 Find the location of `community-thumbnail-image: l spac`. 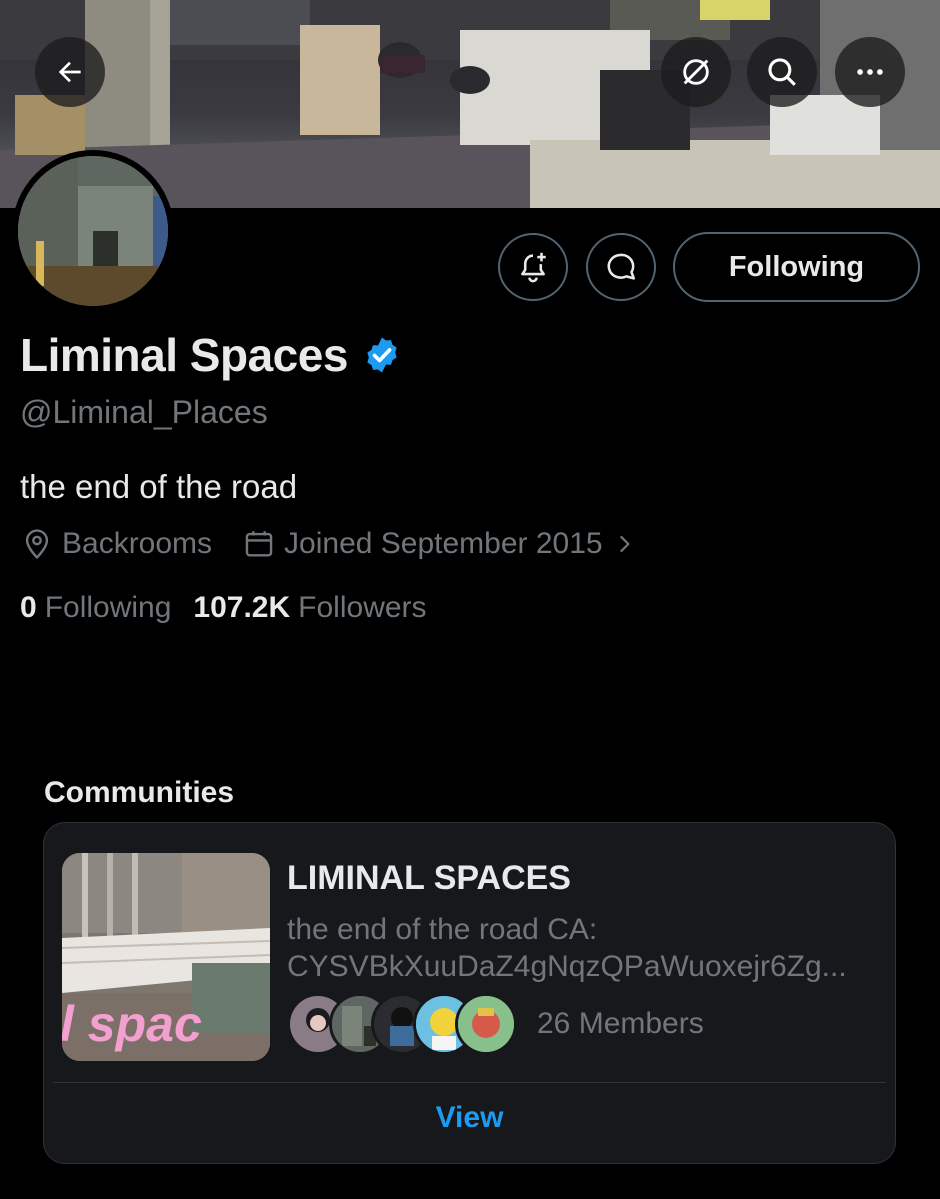

community-thumbnail-image: l spac is located at coordinates (166, 957).